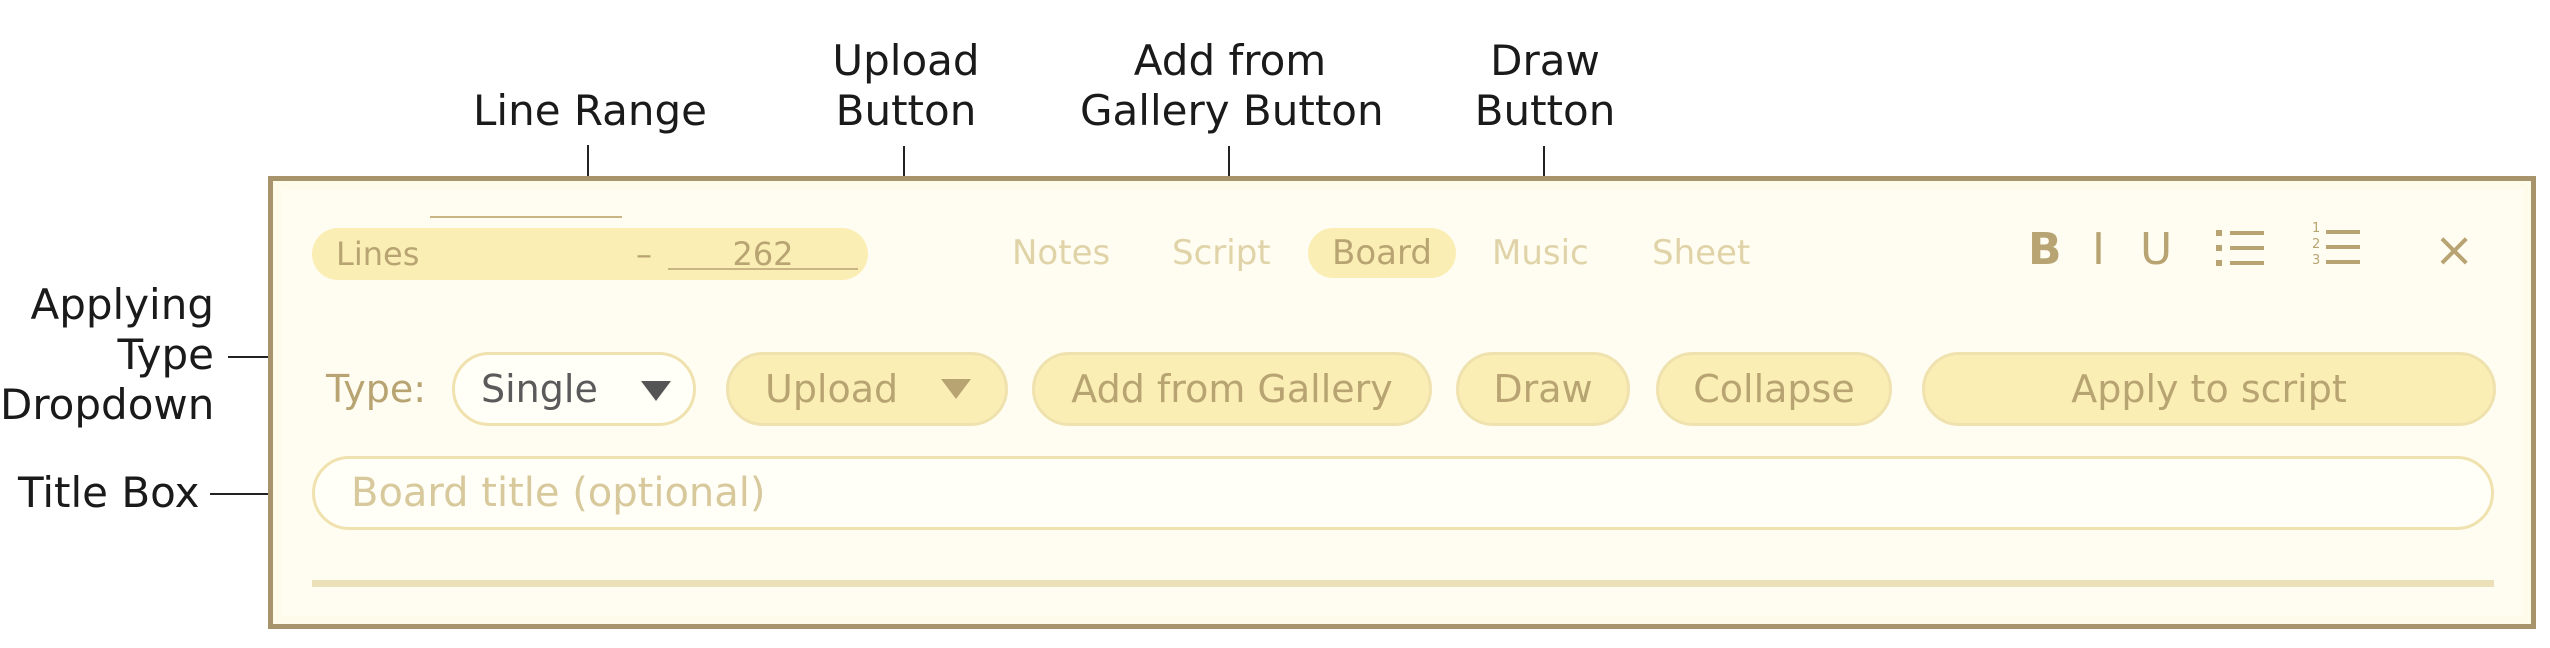  I want to click on line-range: Lines – 262, so click(590, 248).